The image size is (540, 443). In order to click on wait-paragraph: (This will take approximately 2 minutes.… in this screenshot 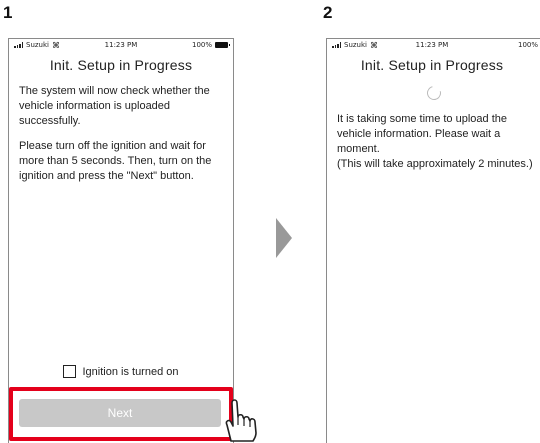, I will do `click(435, 164)`.